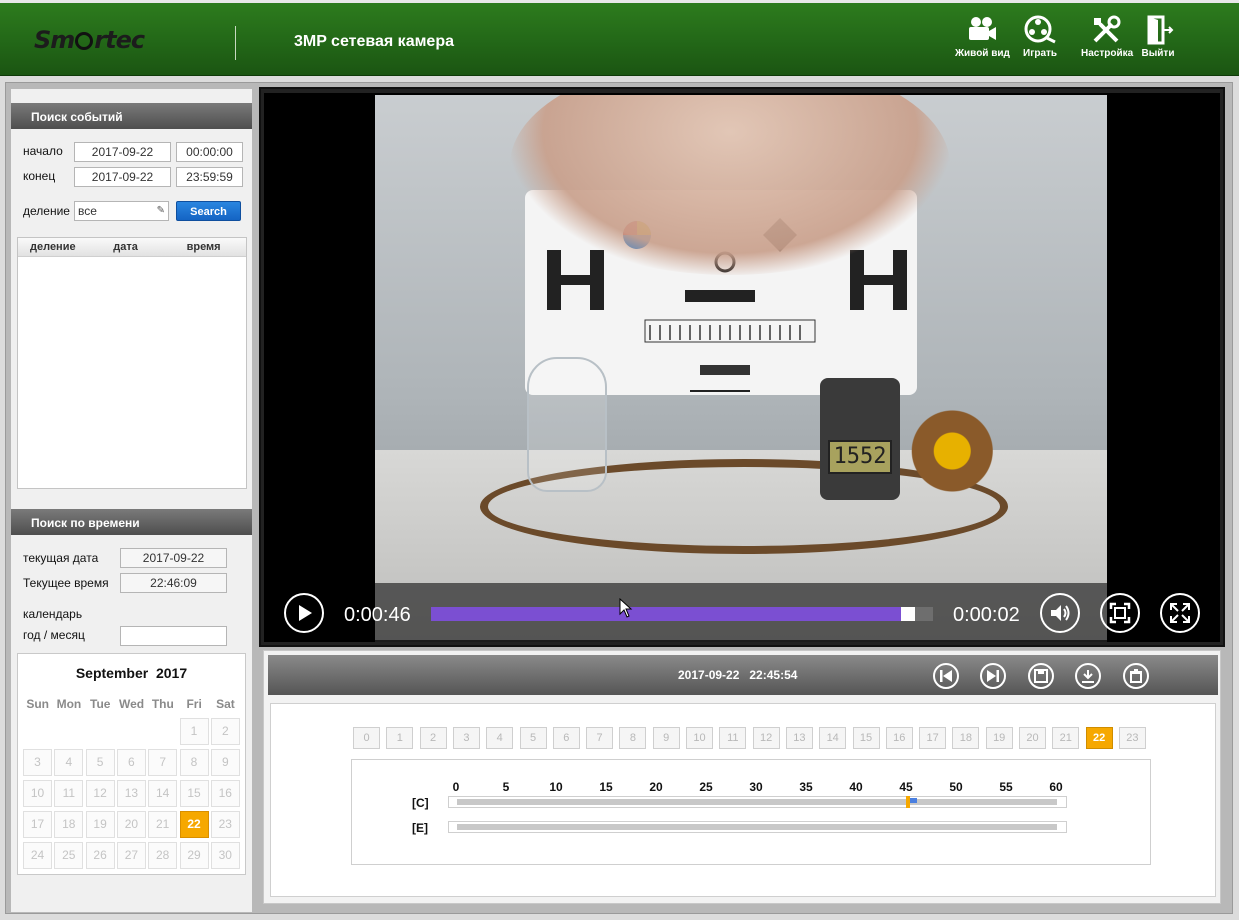  Describe the element at coordinates (162, 704) in the screenshot. I see `weekday-label: Thu` at that location.